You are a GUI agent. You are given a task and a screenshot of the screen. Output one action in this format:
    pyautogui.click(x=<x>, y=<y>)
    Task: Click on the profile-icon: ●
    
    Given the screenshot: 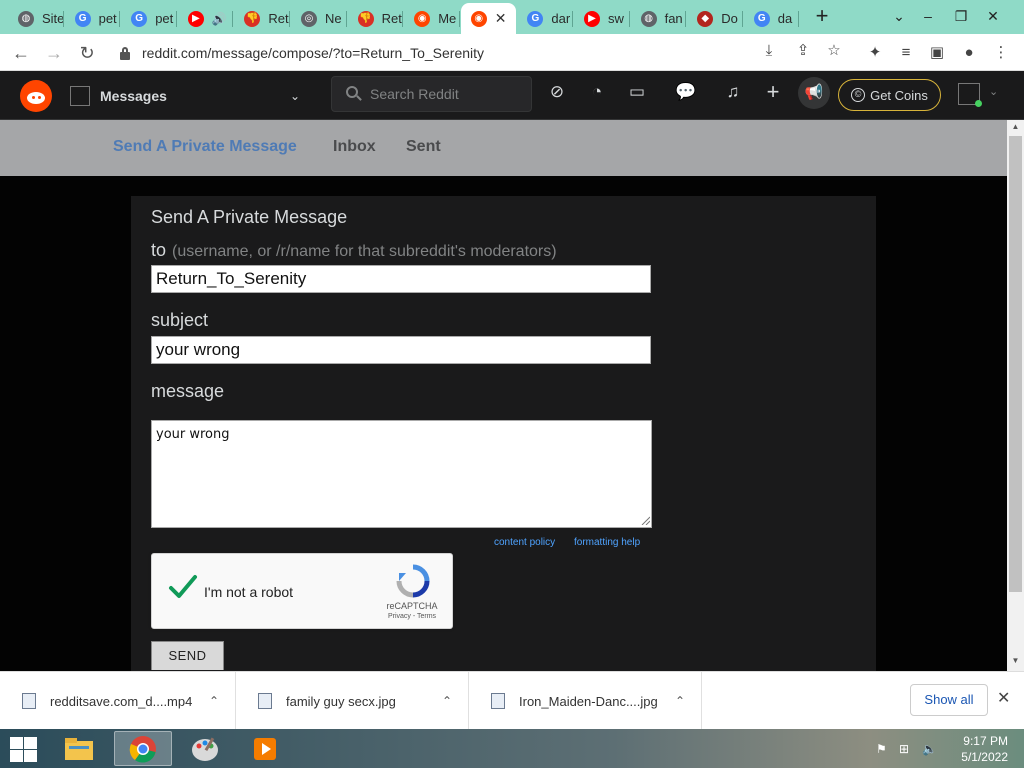 What is the action you would take?
    pyautogui.click(x=969, y=53)
    